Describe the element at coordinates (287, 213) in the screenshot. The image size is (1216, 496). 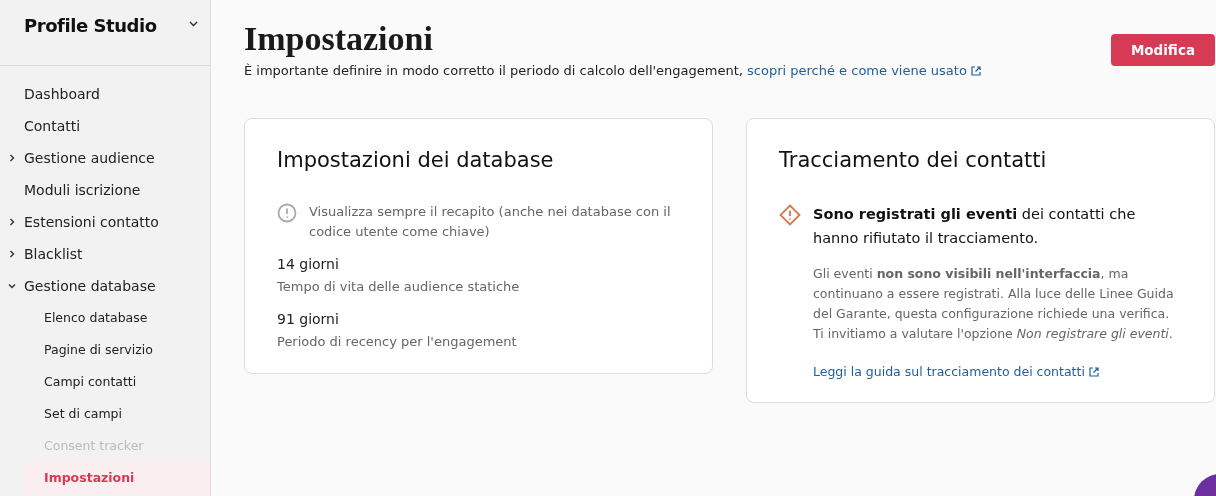
I see `info-circle-icon` at that location.